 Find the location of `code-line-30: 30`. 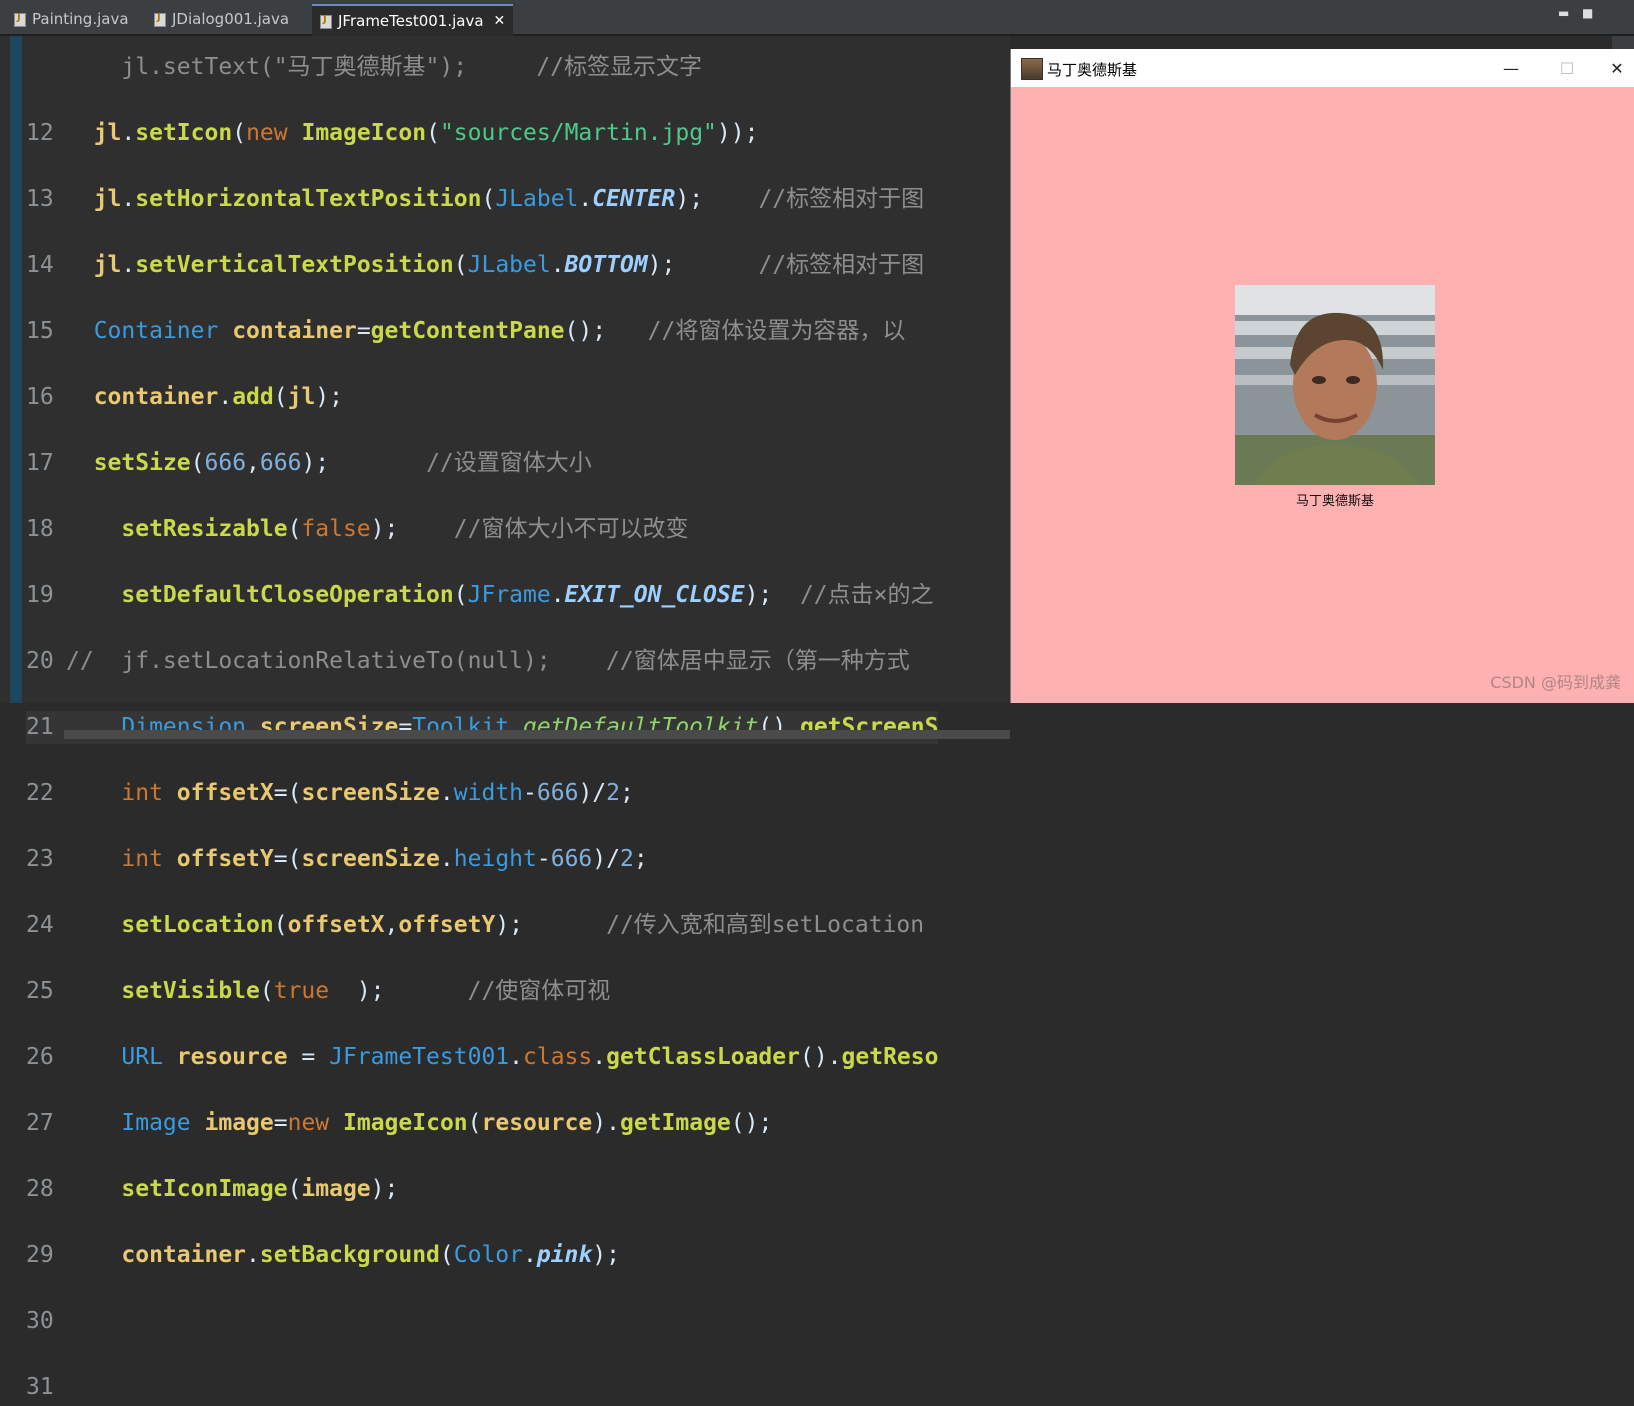

code-line-30: 30 is located at coordinates (40, 1321).